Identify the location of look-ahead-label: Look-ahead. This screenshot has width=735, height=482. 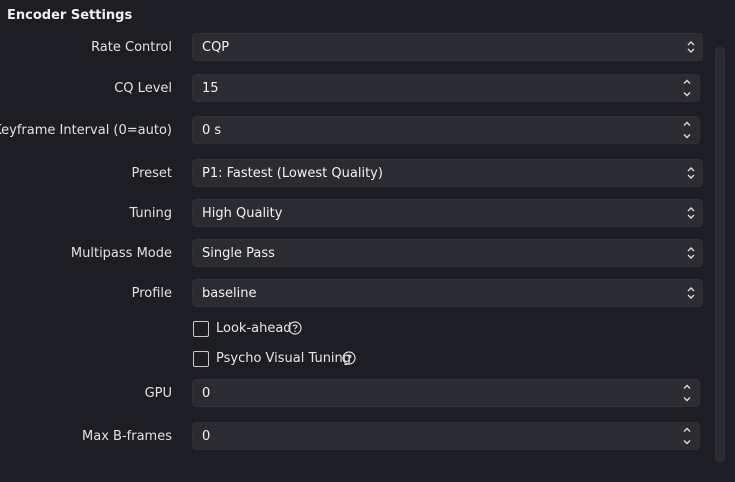
(254, 329).